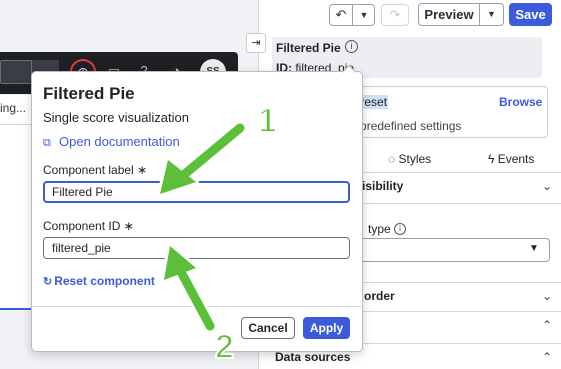 This screenshot has width=561, height=369. I want to click on data-sources-section-label: Data sources, so click(312, 357).